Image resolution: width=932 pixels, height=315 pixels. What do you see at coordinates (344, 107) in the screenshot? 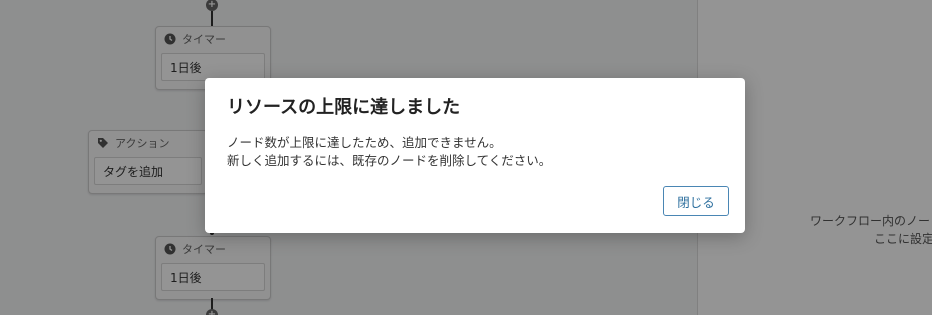
I see `dialog-title: リソースの上限に達しました` at bounding box center [344, 107].